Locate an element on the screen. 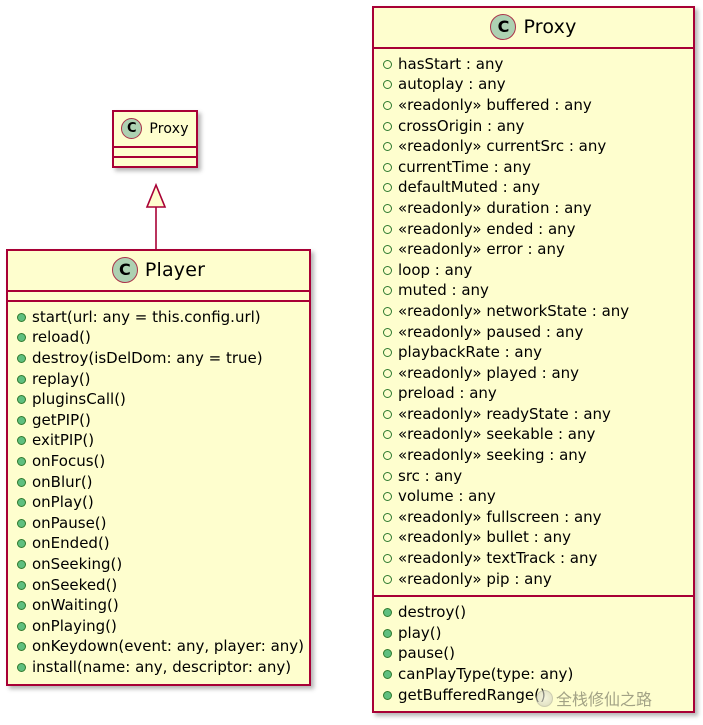  method-row: onBlur() is located at coordinates (158, 482).